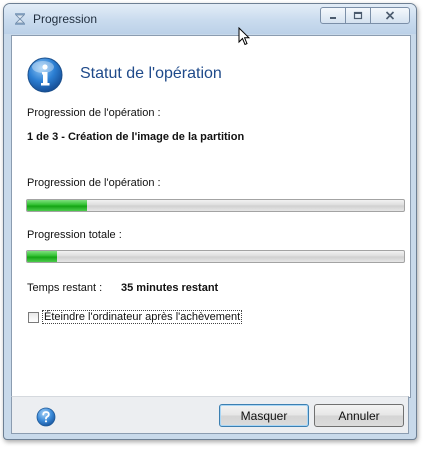 The image size is (424, 449). I want to click on info-icon, so click(45, 75).